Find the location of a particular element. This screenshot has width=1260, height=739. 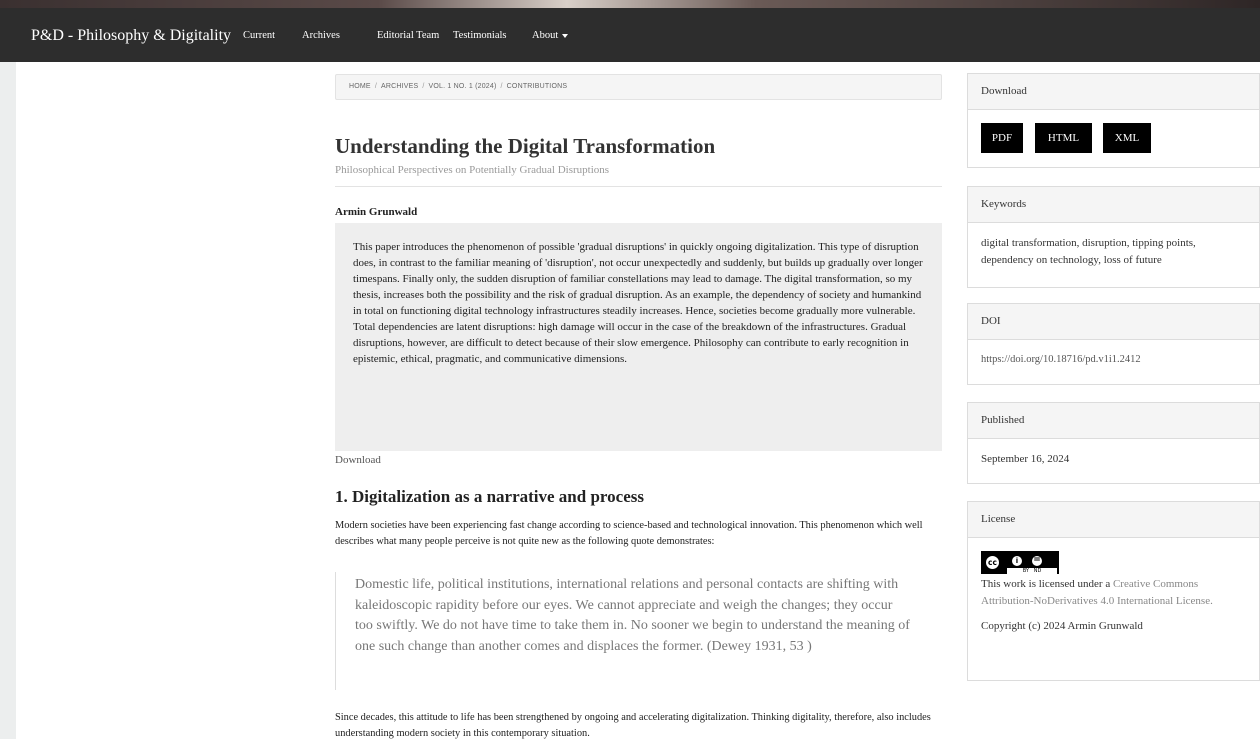

xml-button: XML is located at coordinates (1127, 138).